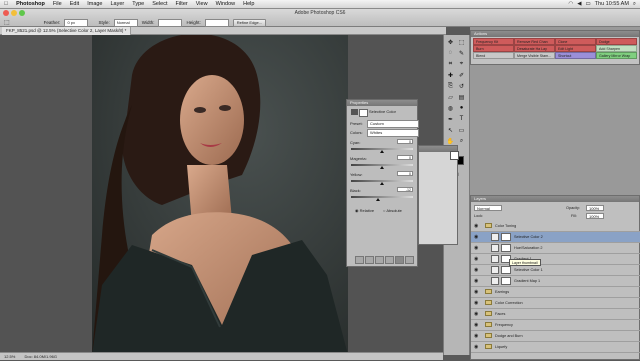 This screenshot has width=640, height=361. Describe the element at coordinates (555, 292) in the screenshot. I see `layer-row: ◉ Earrings` at that location.